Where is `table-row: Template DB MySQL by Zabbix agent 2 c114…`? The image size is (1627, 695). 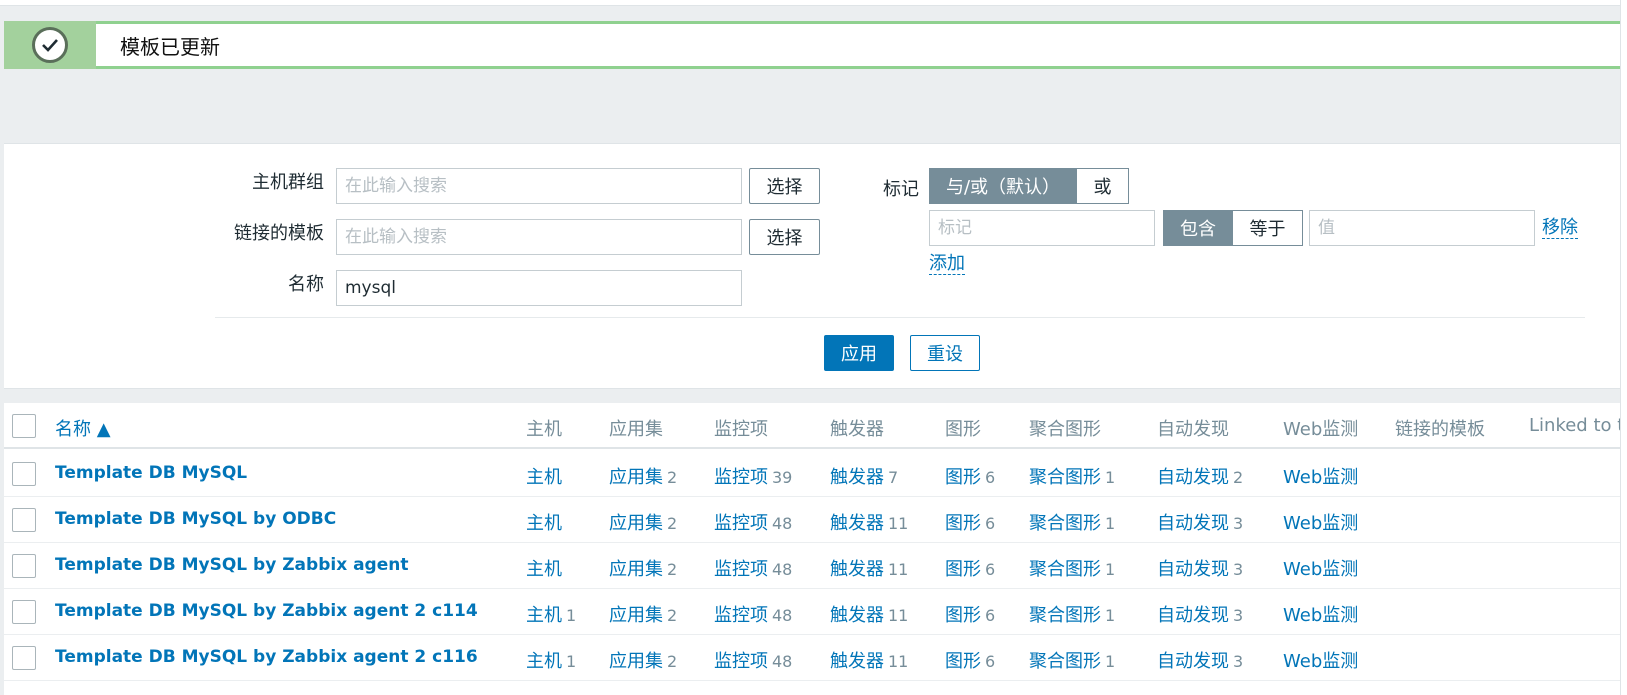
table-row: Template DB MySQL by Zabbix agent 2 c114… is located at coordinates (814, 612).